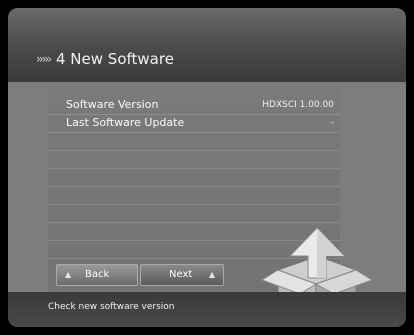  Describe the element at coordinates (298, 105) in the screenshot. I see `info-value: HDXSCI 1.00.00` at that location.